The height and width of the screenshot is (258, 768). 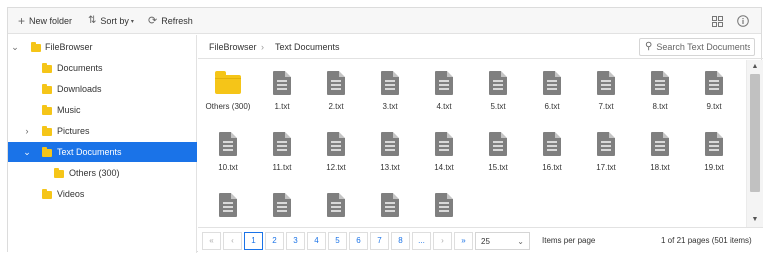 I want to click on tree-item-others: Others (300), so click(x=102, y=173).